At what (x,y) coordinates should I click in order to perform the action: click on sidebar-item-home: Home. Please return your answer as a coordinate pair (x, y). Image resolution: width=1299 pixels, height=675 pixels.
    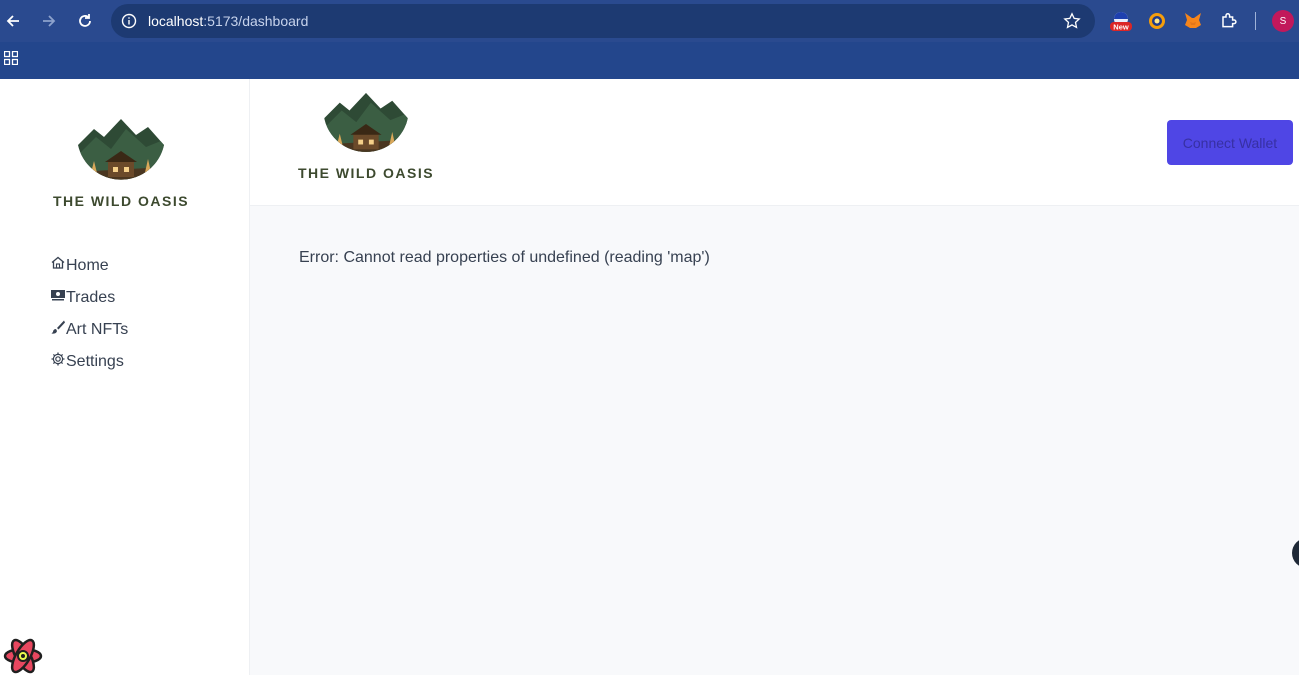
    Looking at the image, I should click on (89, 270).